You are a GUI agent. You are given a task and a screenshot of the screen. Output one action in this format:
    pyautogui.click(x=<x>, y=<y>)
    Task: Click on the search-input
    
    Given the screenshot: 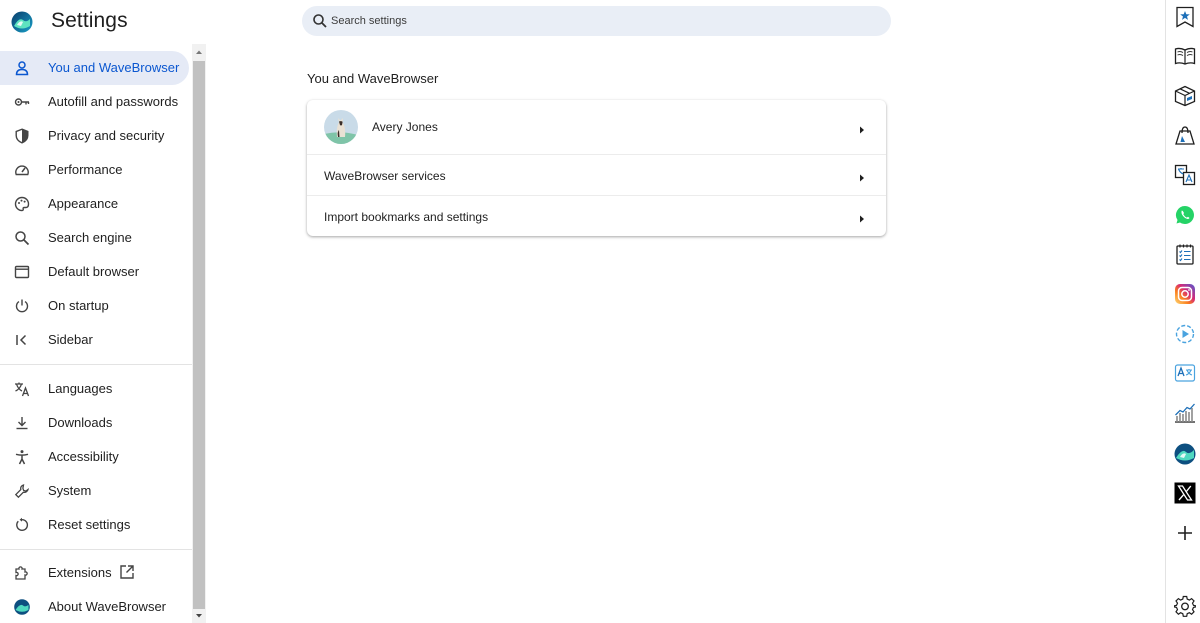 What is the action you would take?
    pyautogui.click(x=601, y=21)
    